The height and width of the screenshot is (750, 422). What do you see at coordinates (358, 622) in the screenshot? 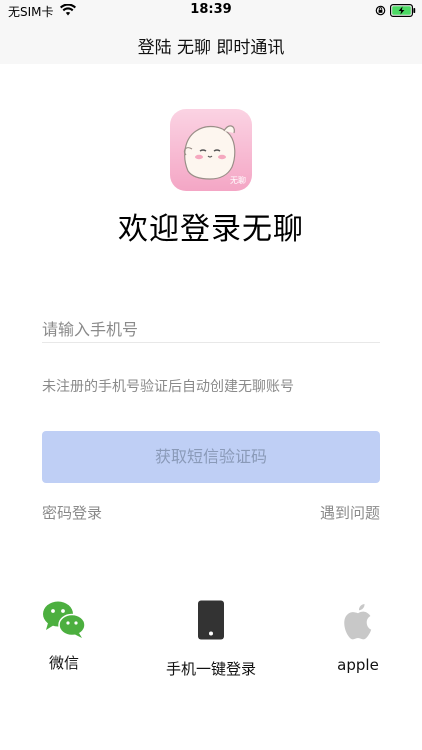
I see `apple-icon` at bounding box center [358, 622].